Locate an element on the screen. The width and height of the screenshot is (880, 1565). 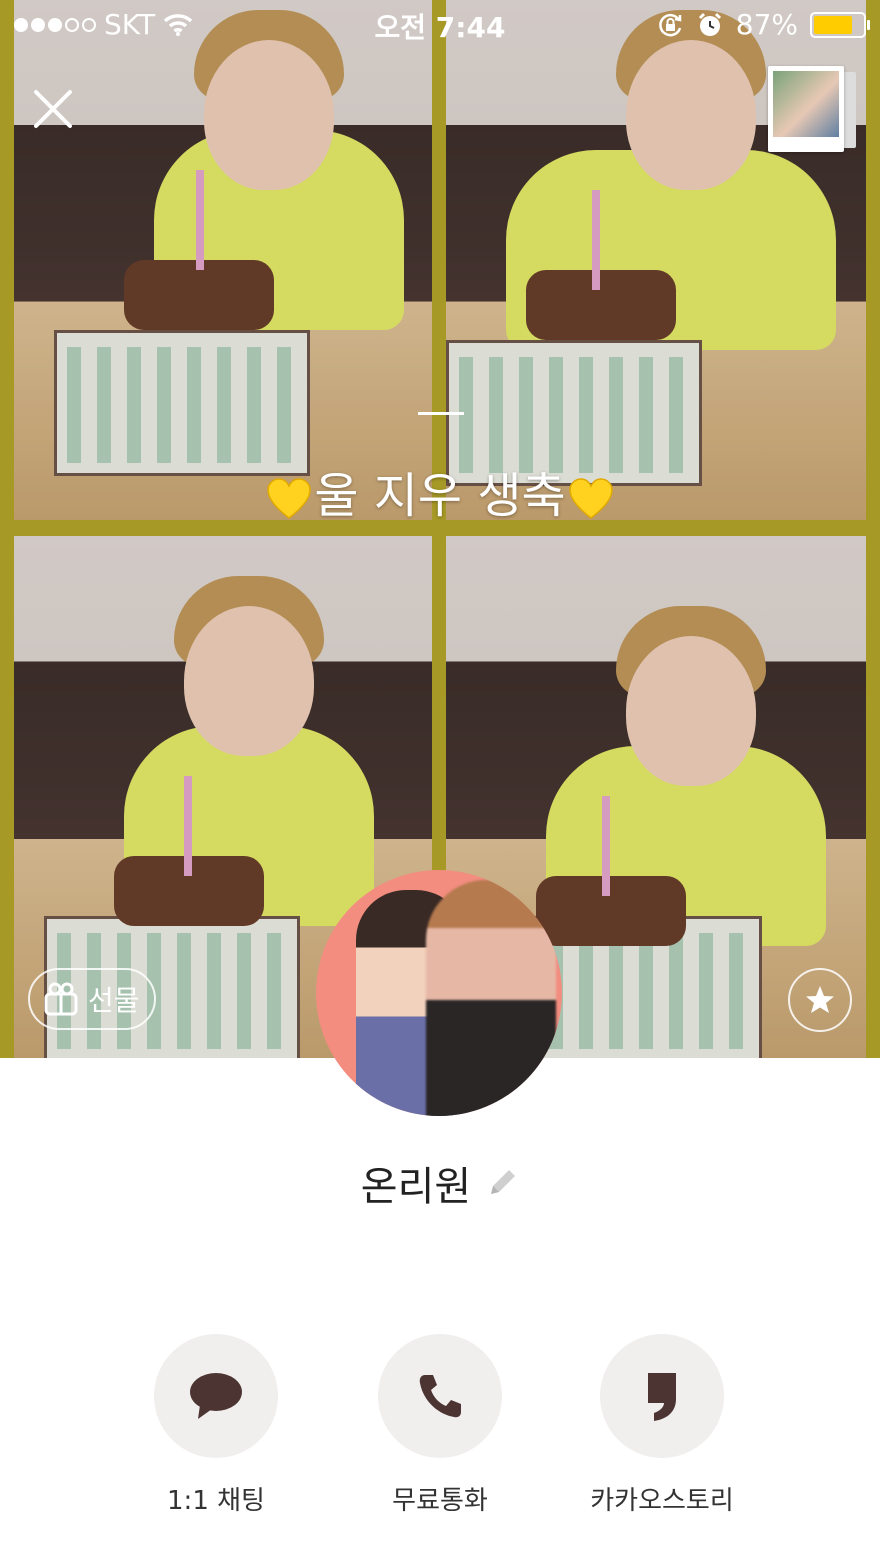
rotation-lock-icon is located at coordinates (670, 24).